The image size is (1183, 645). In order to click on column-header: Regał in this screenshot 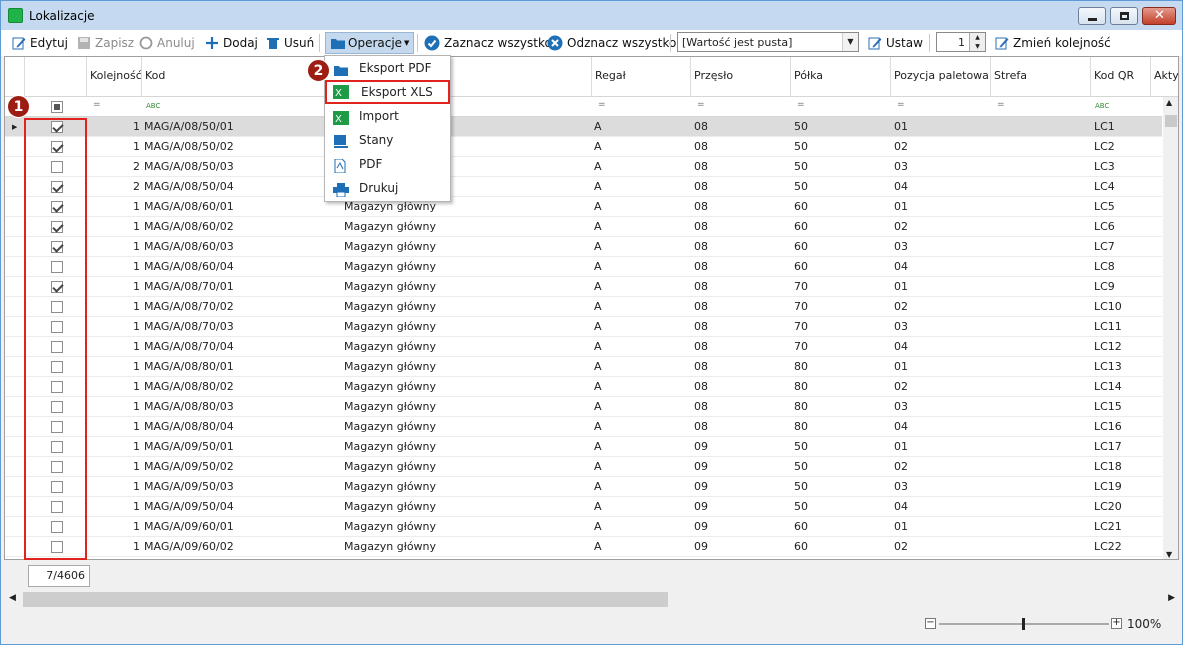, I will do `click(641, 77)`.